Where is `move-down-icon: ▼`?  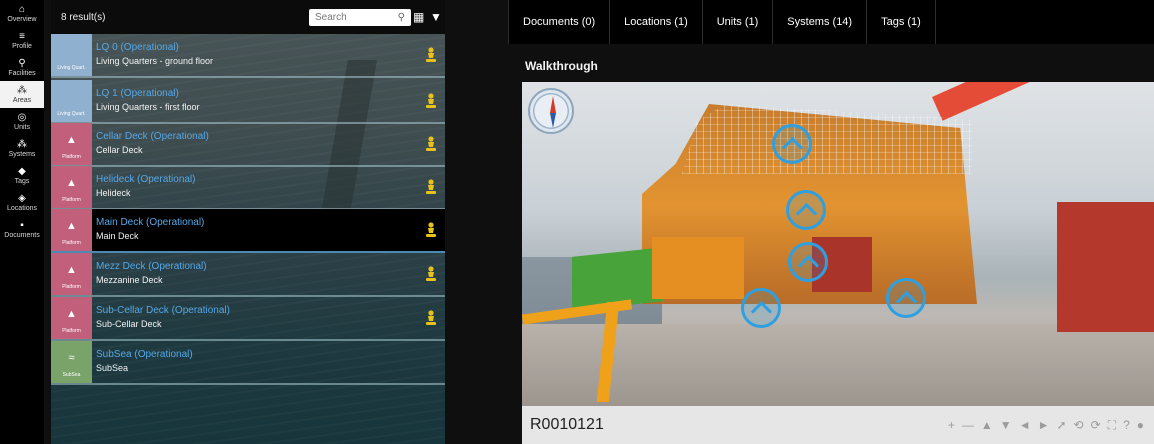
move-down-icon: ▼ is located at coordinates (1006, 425).